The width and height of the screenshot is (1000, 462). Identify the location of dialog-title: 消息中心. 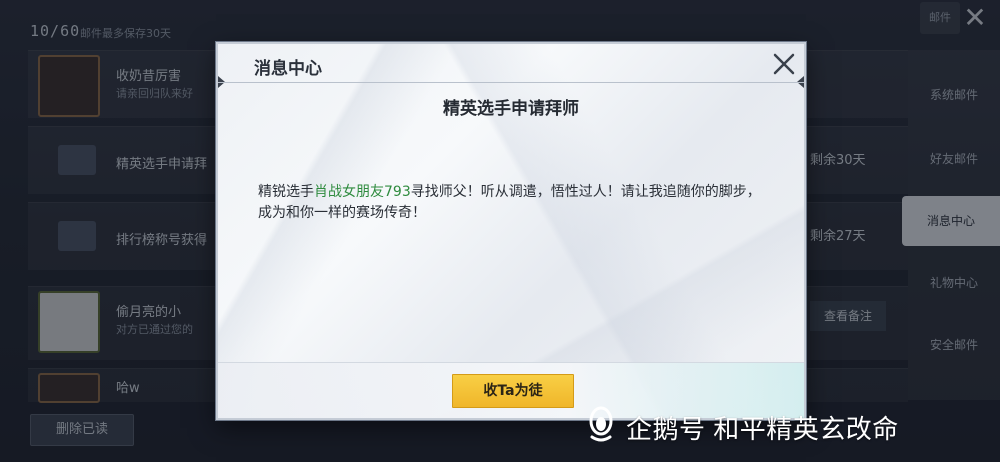
(288, 69).